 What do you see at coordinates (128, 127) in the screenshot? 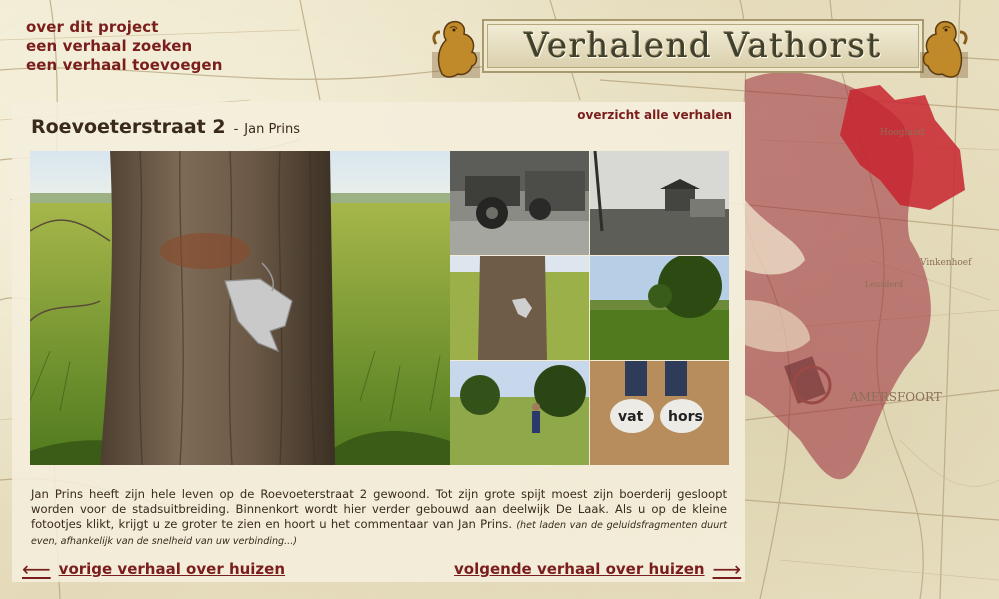
I see `story-title: Roevoeterstraat 2` at bounding box center [128, 127].